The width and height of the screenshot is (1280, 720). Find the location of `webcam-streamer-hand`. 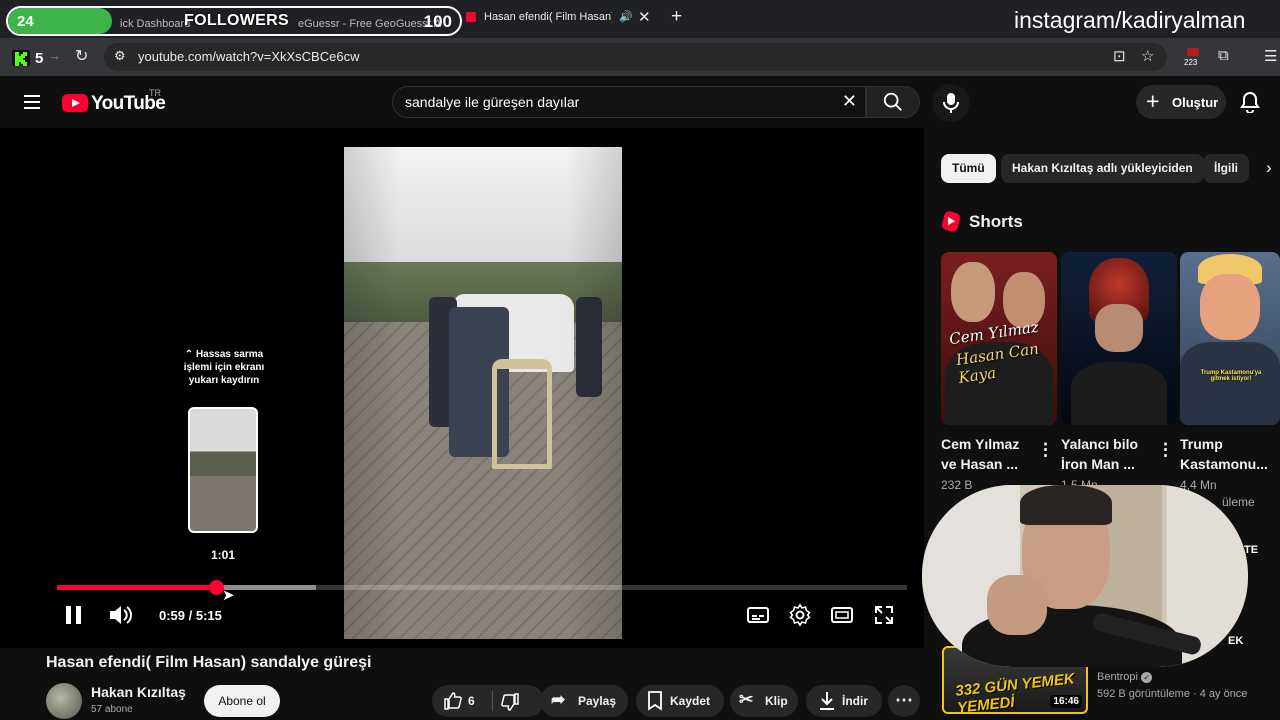

webcam-streamer-hand is located at coordinates (1017, 605).